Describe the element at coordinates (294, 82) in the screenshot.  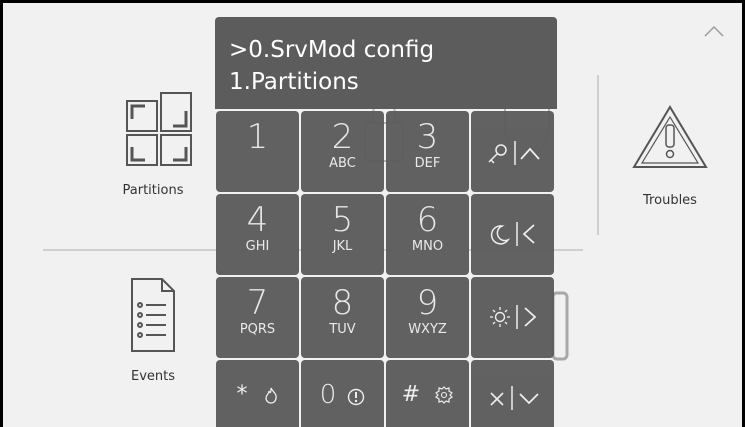
I see `display-line-2: 1.Partitions` at that location.